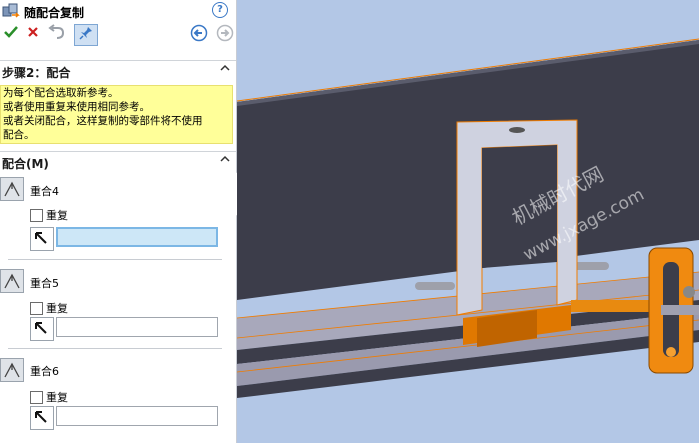 The width and height of the screenshot is (699, 443). What do you see at coordinates (199, 34) in the screenshot?
I see `back-arrow-icon` at bounding box center [199, 34].